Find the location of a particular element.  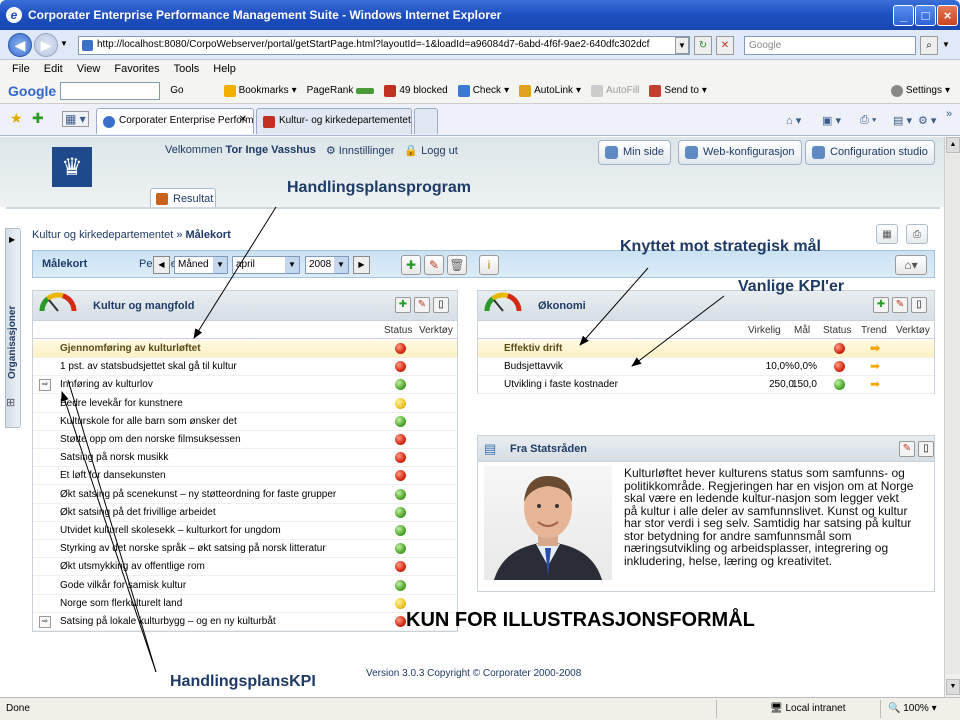

vertical-scrollbar: ▲ ▼ is located at coordinates (952, 417).